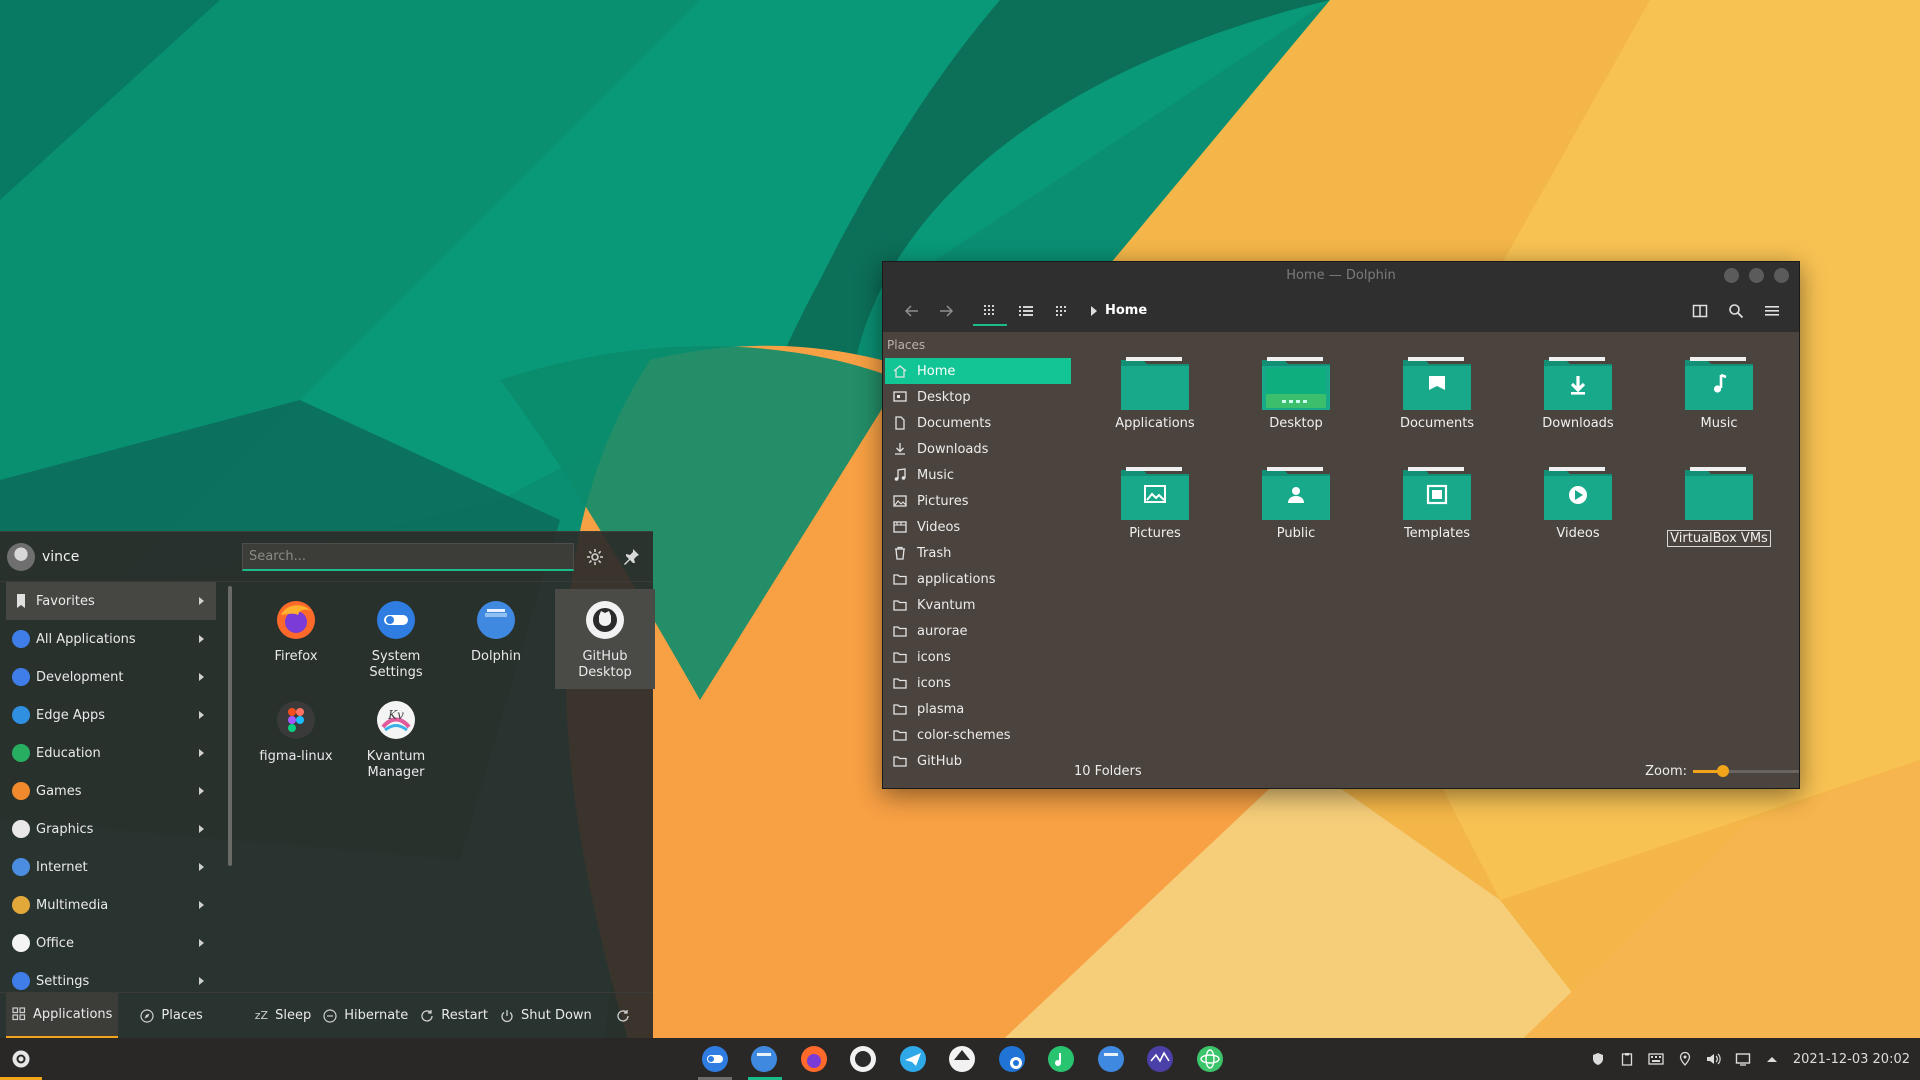 This screenshot has height=1080, width=1920. What do you see at coordinates (978, 735) in the screenshot?
I see `places-item: color-schemes` at bounding box center [978, 735].